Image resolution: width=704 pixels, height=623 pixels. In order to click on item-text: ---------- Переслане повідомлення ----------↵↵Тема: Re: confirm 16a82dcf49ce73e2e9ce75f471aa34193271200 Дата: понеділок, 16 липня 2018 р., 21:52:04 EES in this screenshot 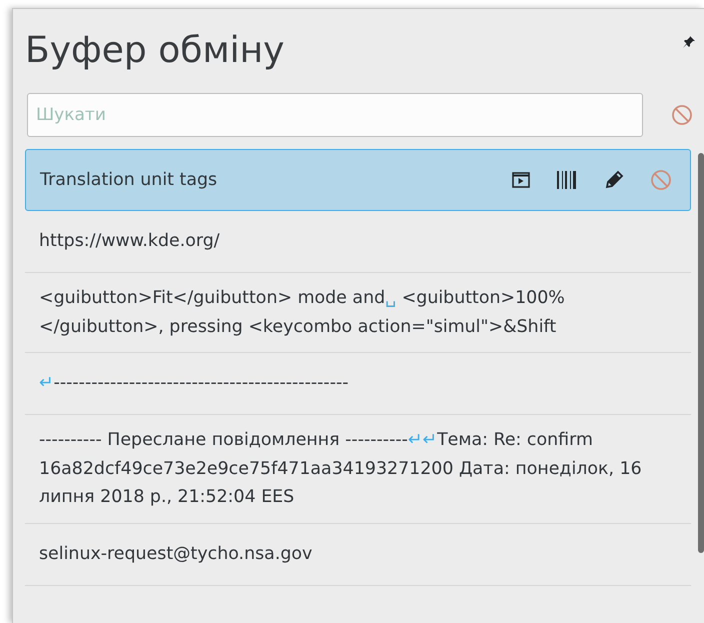, I will do `click(341, 469)`.